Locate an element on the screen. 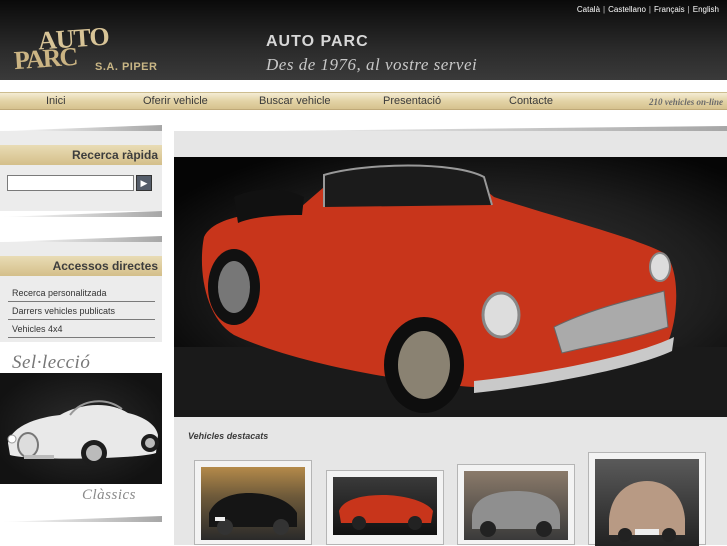  logo-parc-text: PARC is located at coordinates (45, 58).